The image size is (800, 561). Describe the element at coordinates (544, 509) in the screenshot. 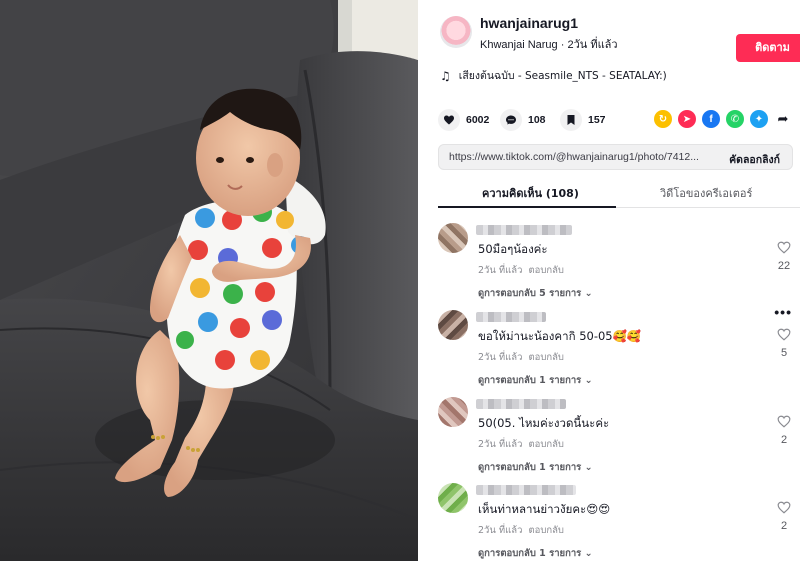

I see `comment-text: เห็นท่าหลานย่าวงัยคะ😍😍` at that location.